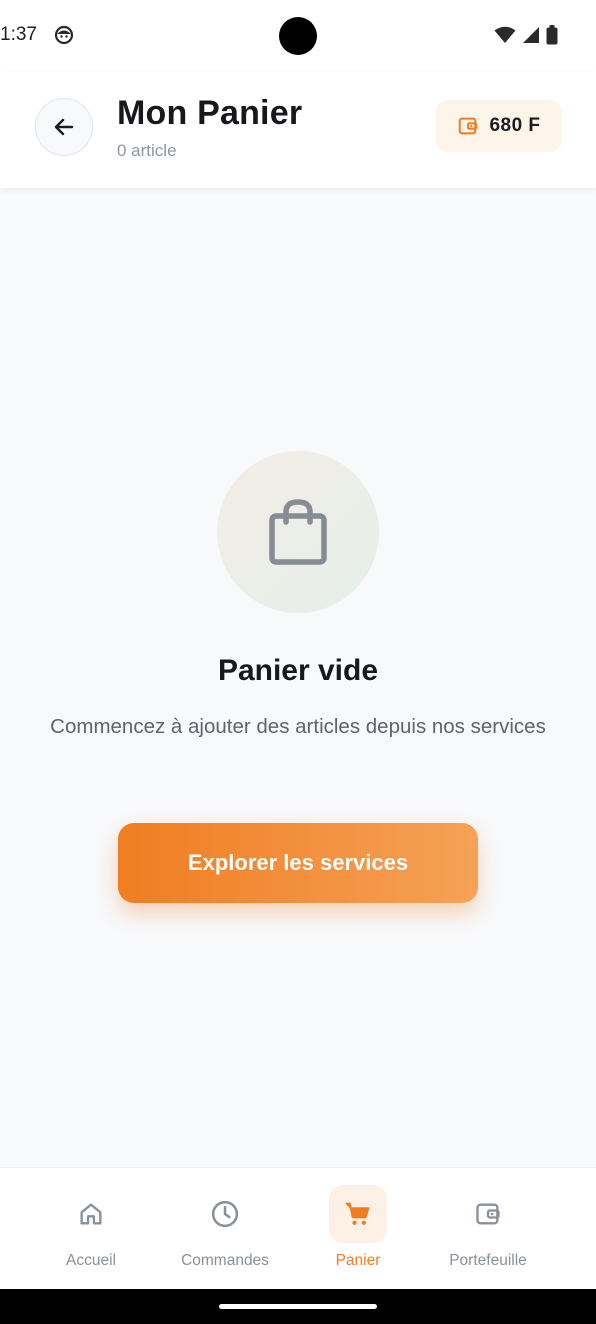 The image size is (596, 1324). Describe the element at coordinates (358, 1260) in the screenshot. I see `nav-label: Panier` at that location.